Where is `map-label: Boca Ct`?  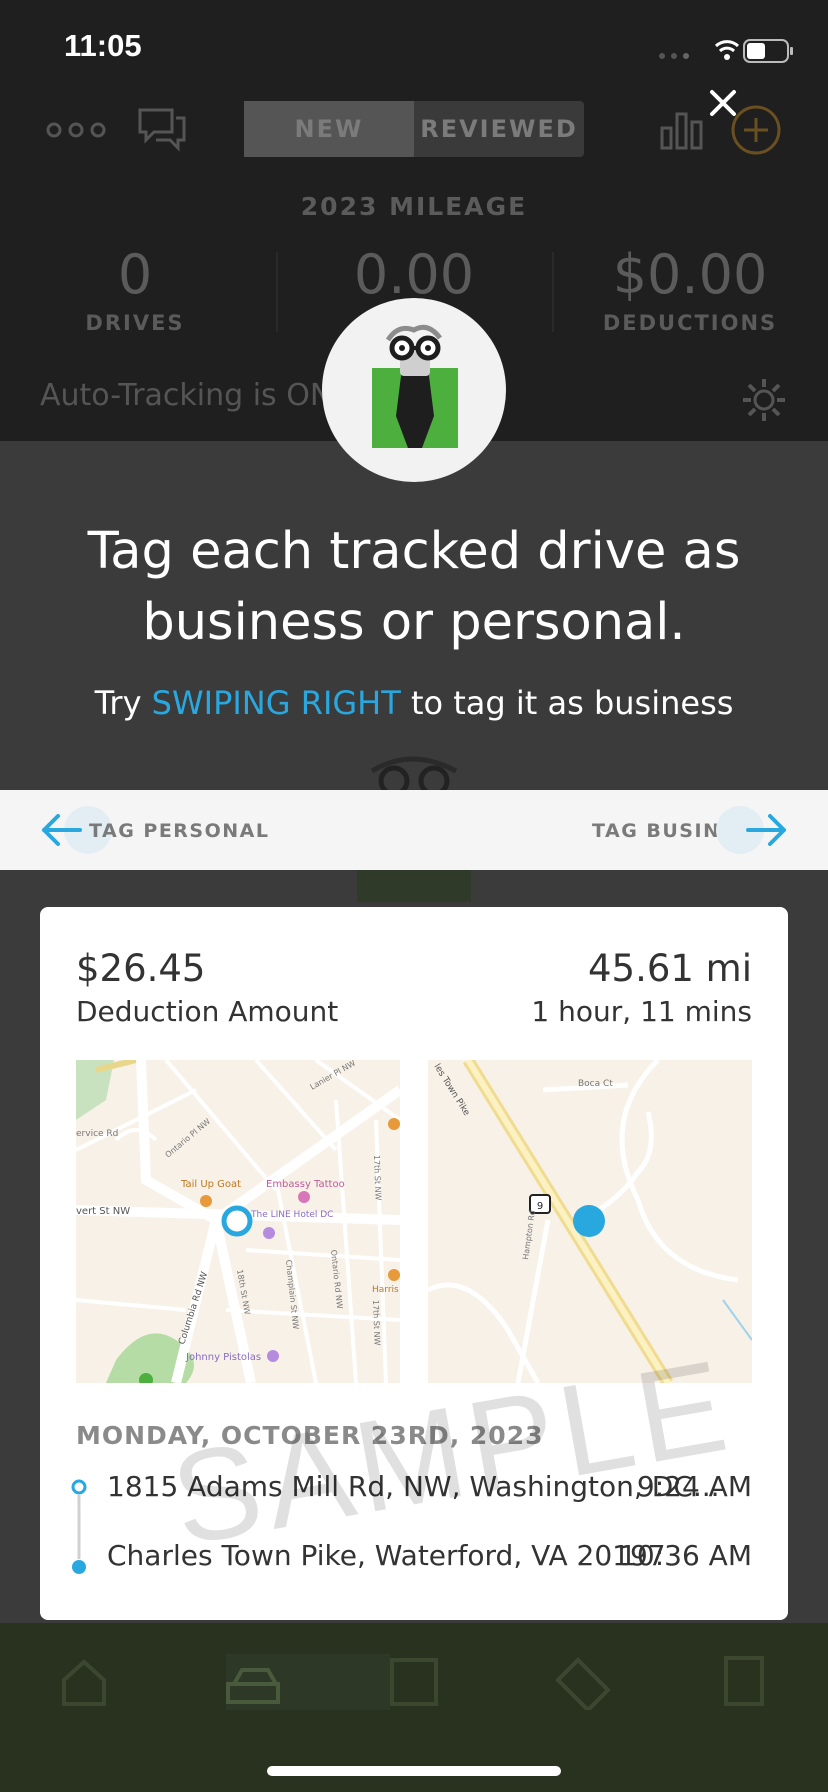 map-label: Boca Ct is located at coordinates (595, 1084).